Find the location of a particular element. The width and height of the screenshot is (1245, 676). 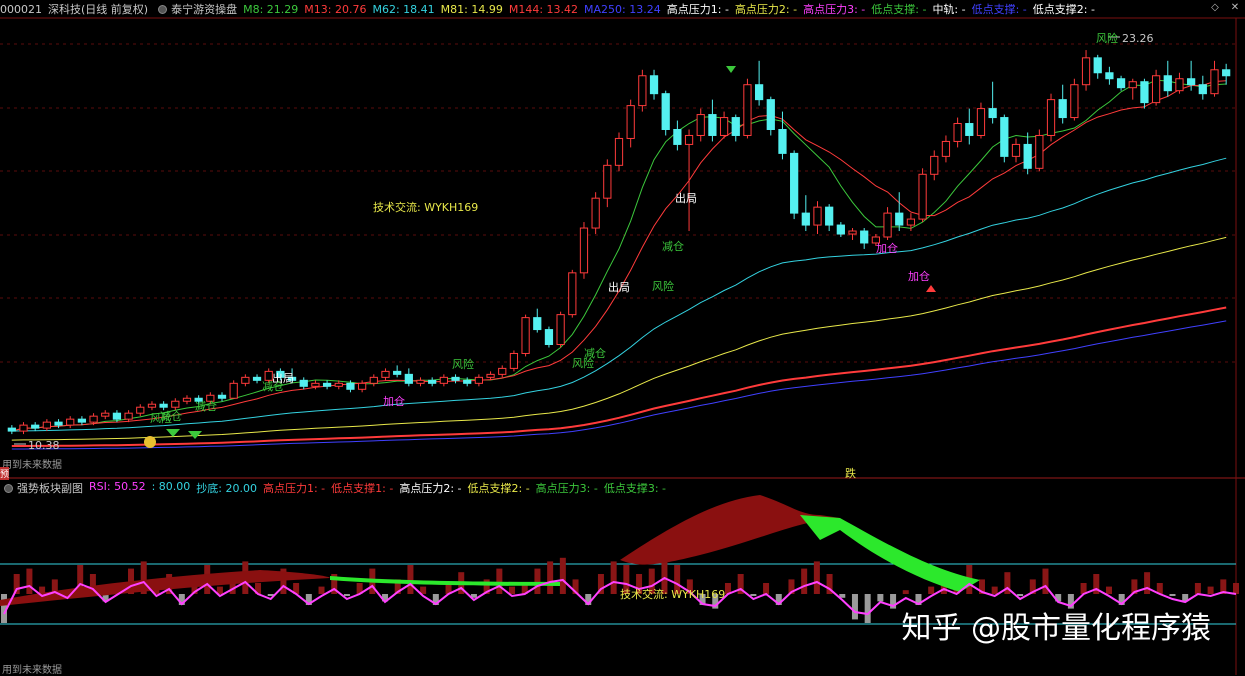

future-data-note-sub: 用到未来数据 is located at coordinates (32, 670).